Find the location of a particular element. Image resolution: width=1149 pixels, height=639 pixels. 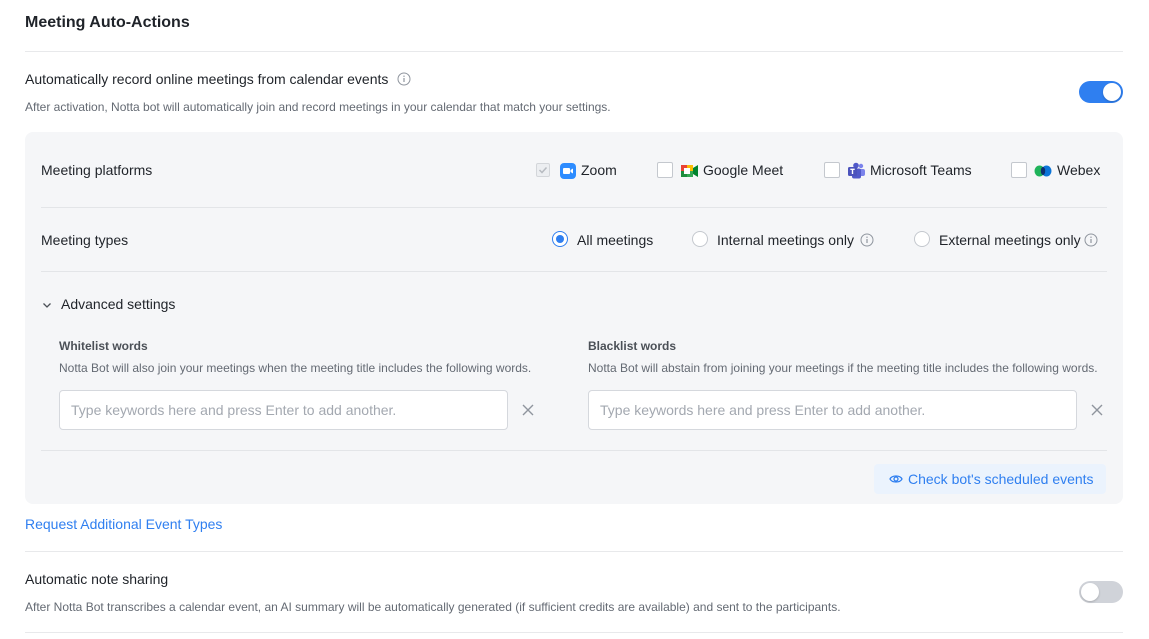

microsoft-teams-checkbox is located at coordinates (832, 170).